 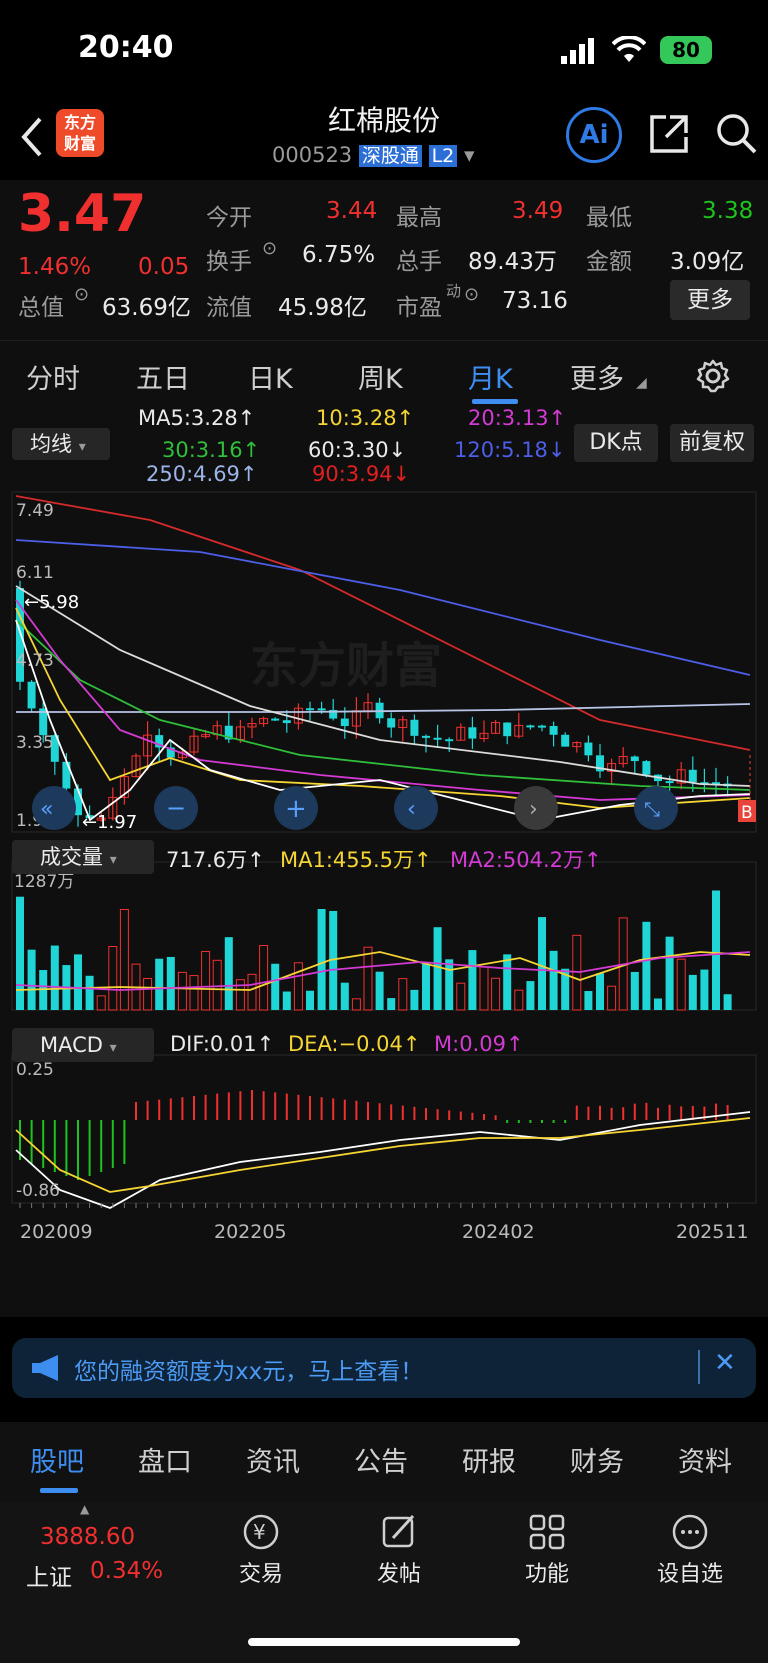 What do you see at coordinates (71, 857) in the screenshot?
I see `volume-selector-label: 成交量` at bounding box center [71, 857].